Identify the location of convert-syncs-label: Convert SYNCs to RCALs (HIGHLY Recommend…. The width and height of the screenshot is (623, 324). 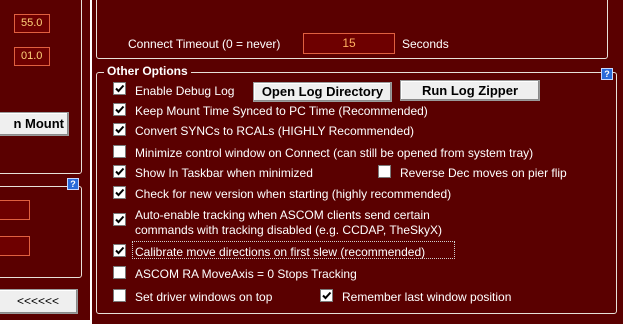
(274, 131).